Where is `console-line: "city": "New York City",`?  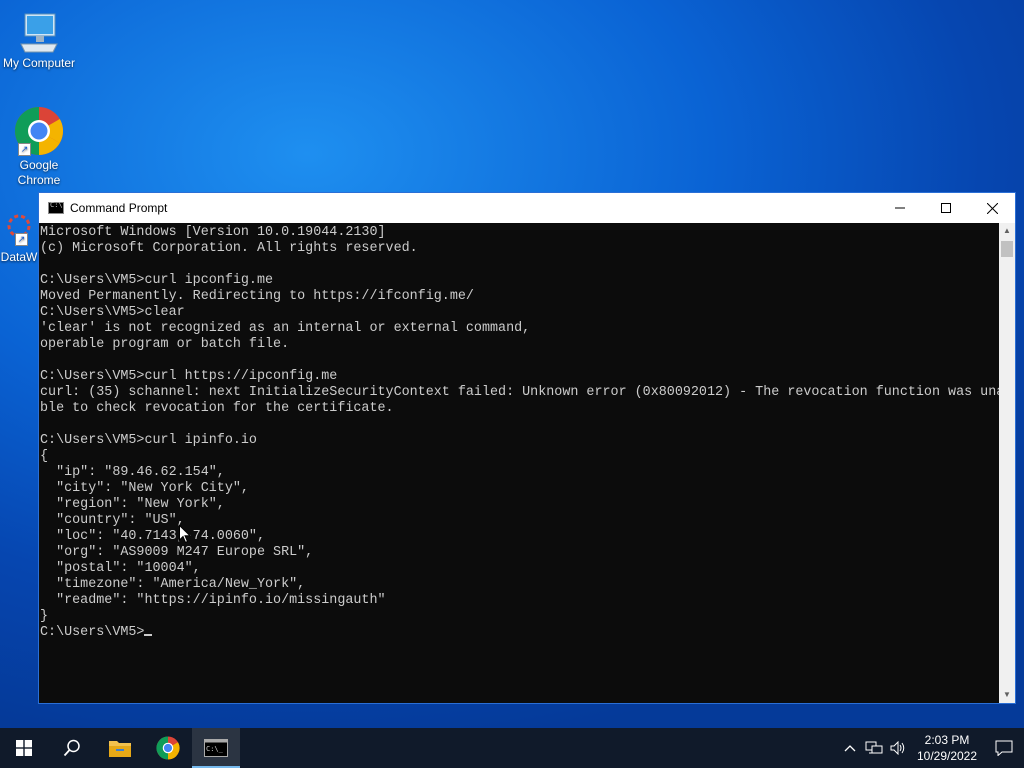 console-line: "city": "New York City", is located at coordinates (144, 488).